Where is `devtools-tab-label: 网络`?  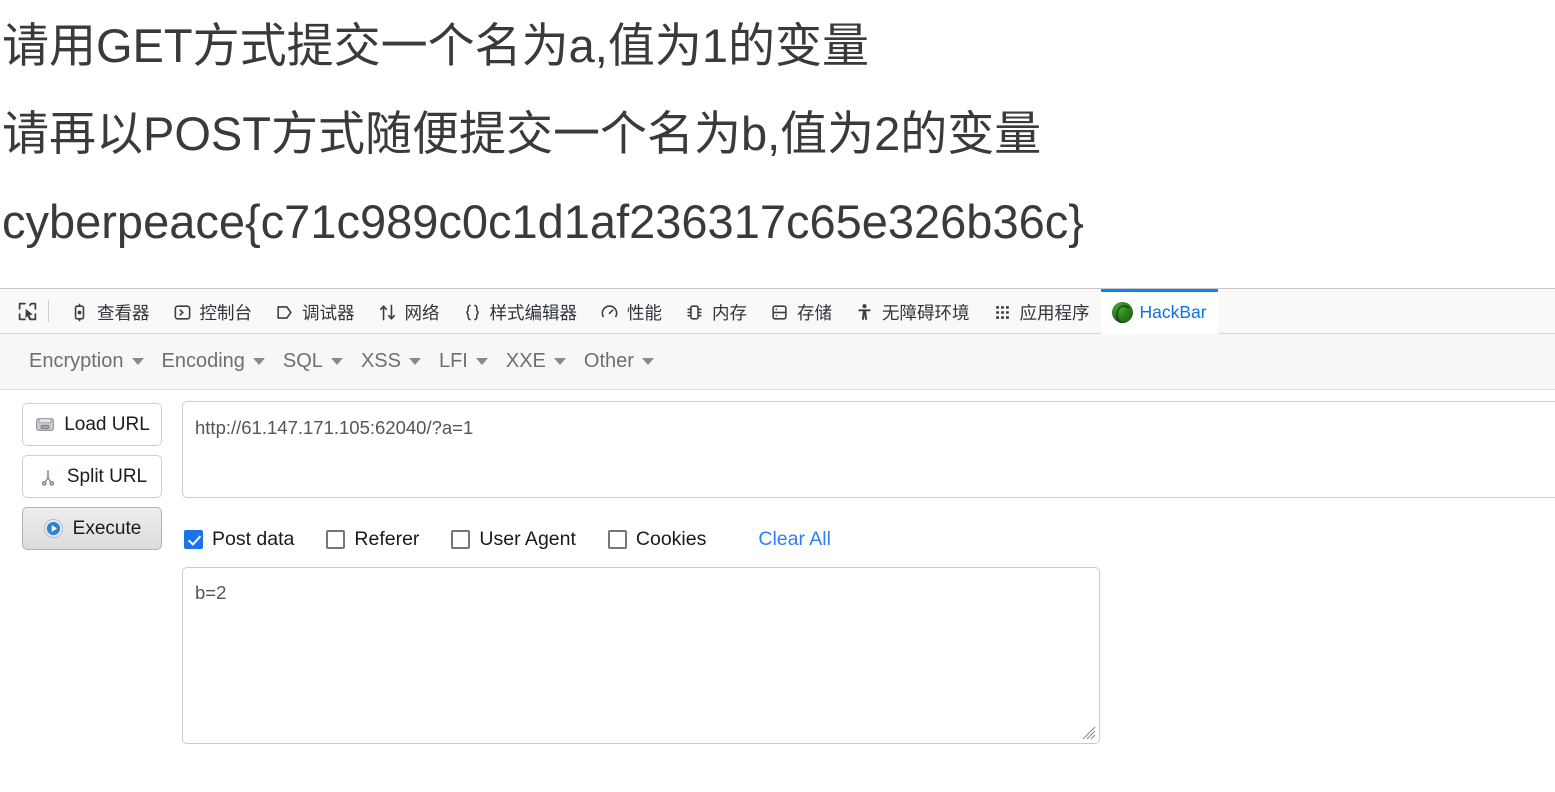
devtools-tab-label: 网络 is located at coordinates (422, 313).